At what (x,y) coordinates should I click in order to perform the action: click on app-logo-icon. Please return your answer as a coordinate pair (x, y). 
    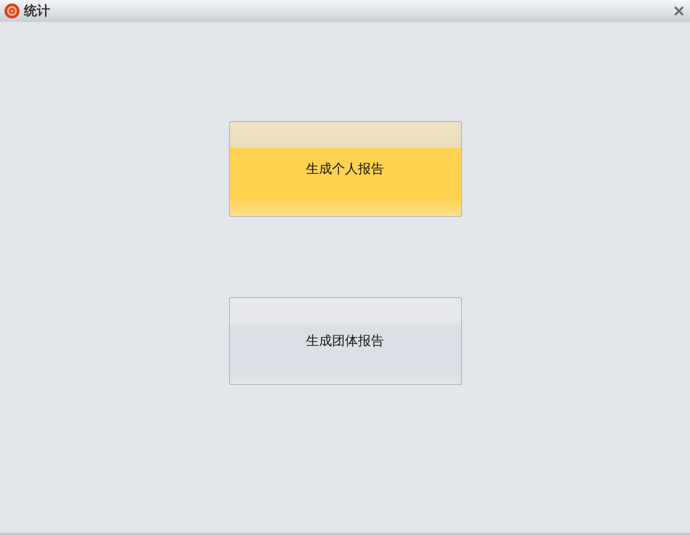
    Looking at the image, I should click on (12, 11).